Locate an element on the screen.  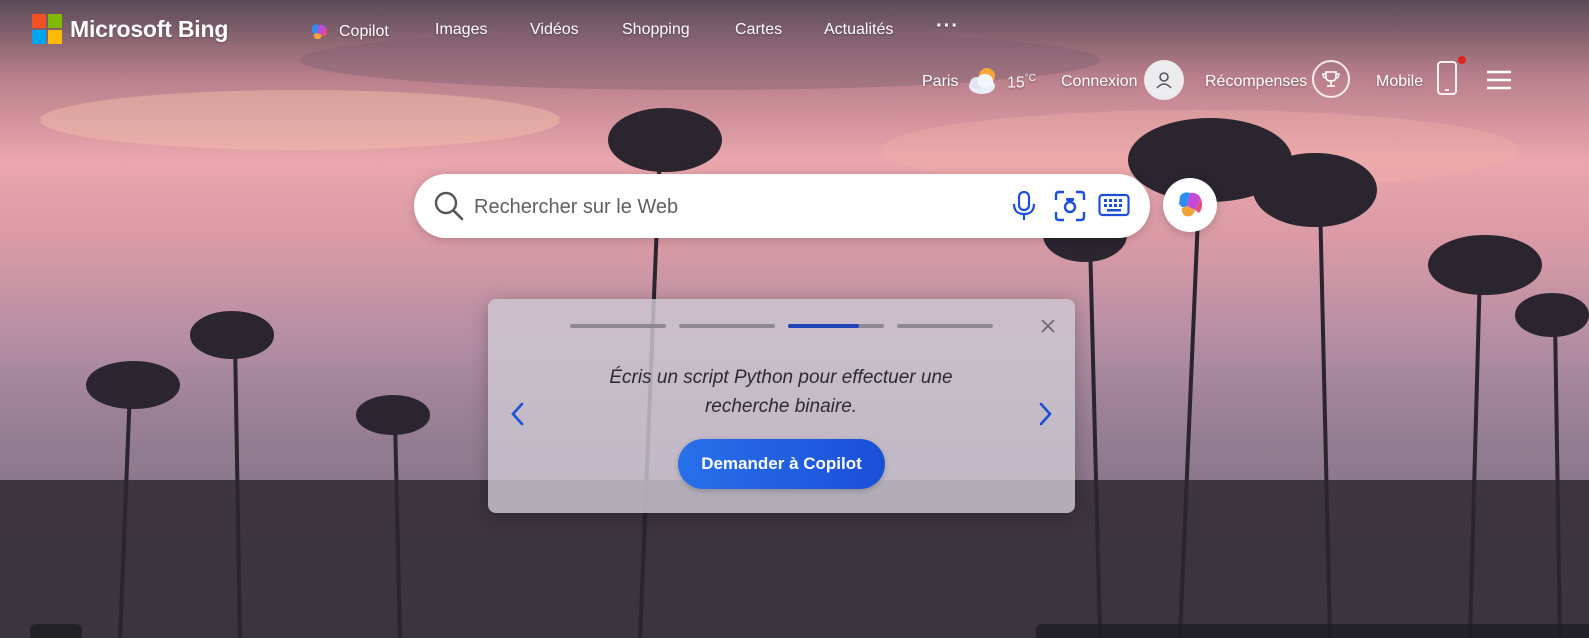
temperature-unit: °C is located at coordinates (1030, 78).